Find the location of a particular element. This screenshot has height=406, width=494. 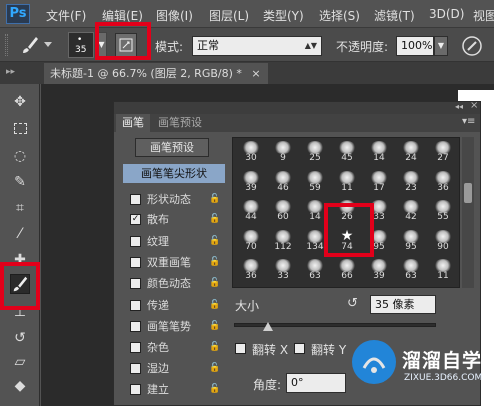

brush-tip-cell: 27 is located at coordinates (443, 152).